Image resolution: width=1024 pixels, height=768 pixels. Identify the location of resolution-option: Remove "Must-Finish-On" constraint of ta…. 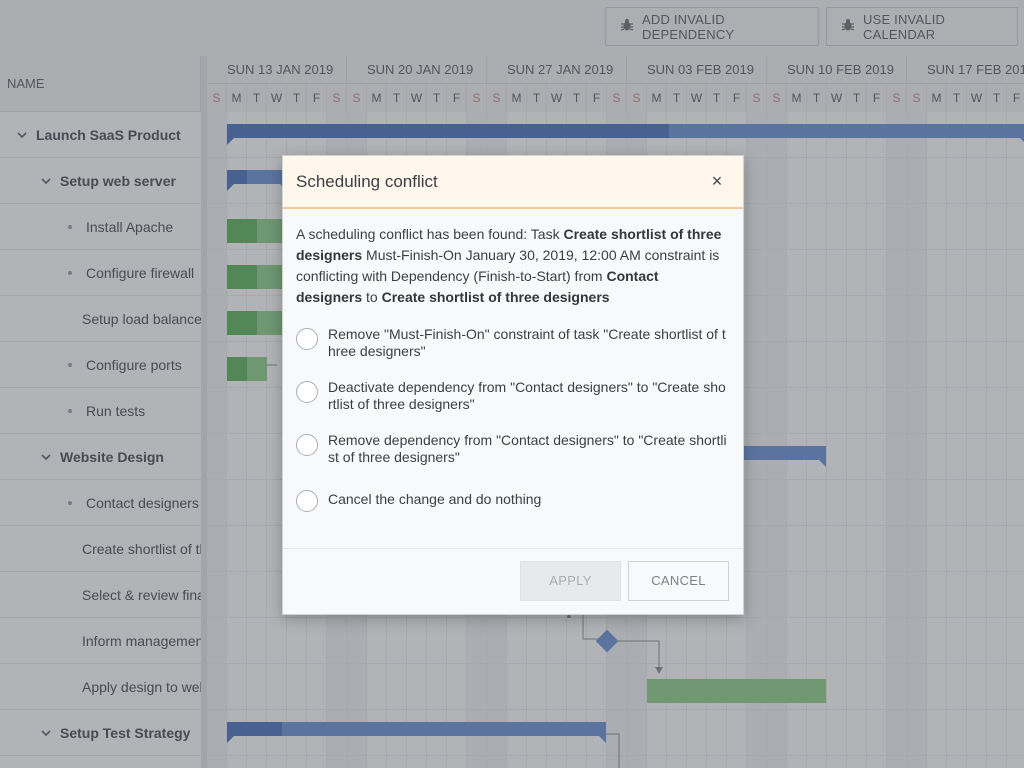
(512, 343).